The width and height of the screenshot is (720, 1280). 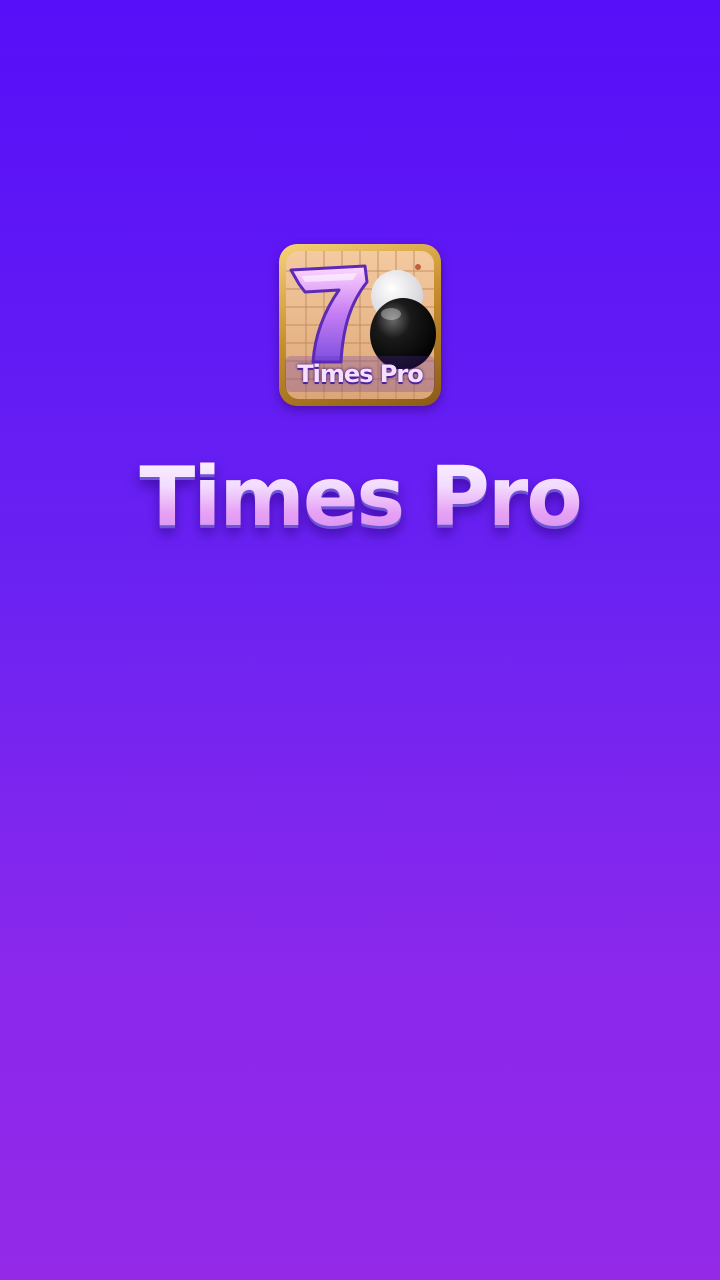 What do you see at coordinates (360, 374) in the screenshot?
I see `app-icon-badge-text: Times Pro` at bounding box center [360, 374].